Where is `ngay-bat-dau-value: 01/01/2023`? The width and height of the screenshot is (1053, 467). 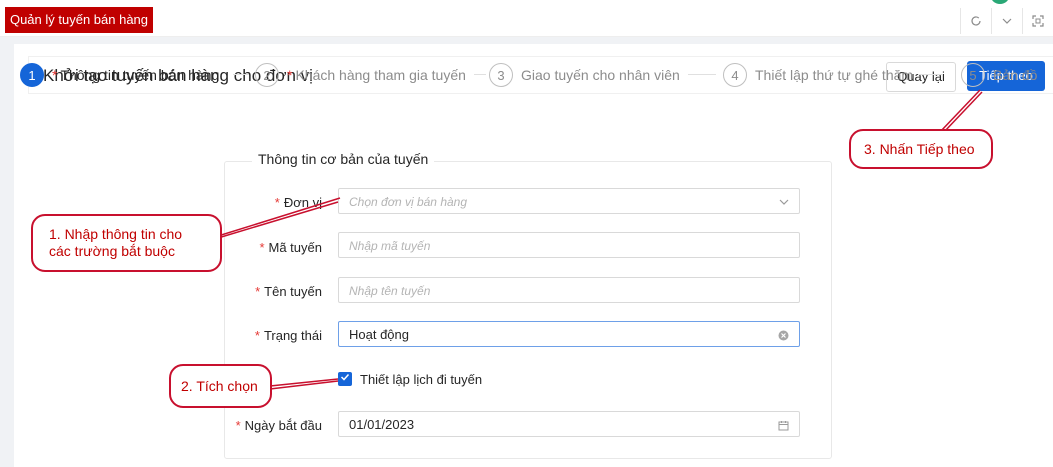
ngay-bat-dau-value: 01/01/2023 is located at coordinates (382, 424).